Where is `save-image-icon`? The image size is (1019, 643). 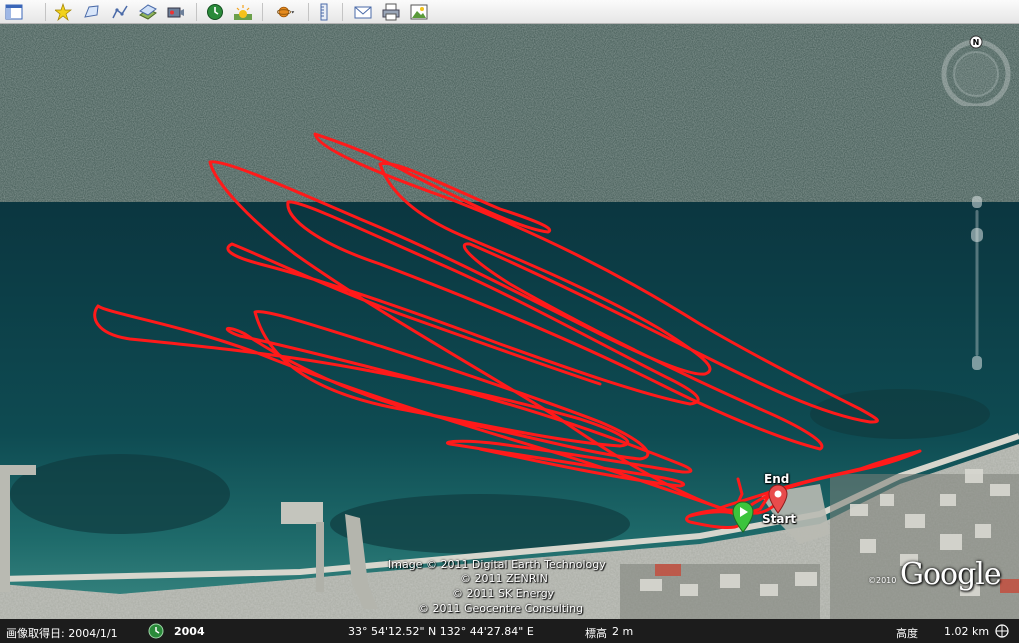
save-image-icon is located at coordinates (419, 11).